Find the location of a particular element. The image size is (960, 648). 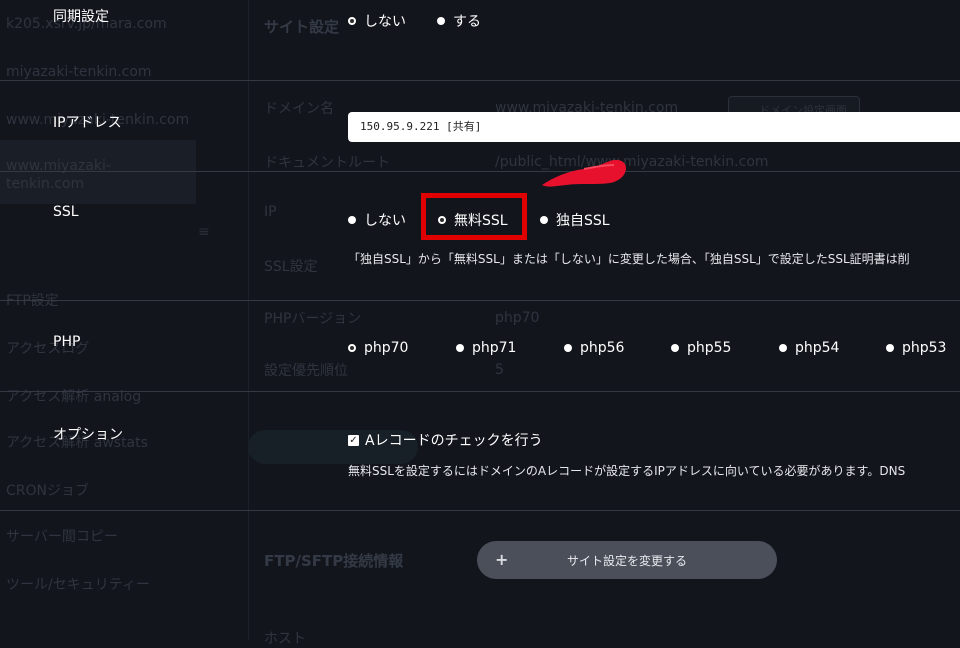

radio-label: する is located at coordinates (467, 22).